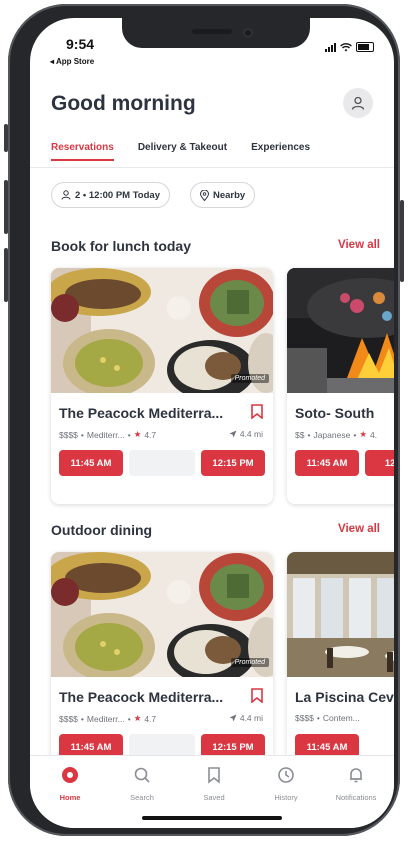 The height and width of the screenshot is (842, 411). What do you see at coordinates (332, 434) in the screenshot?
I see `cuisine: Japanese` at bounding box center [332, 434].